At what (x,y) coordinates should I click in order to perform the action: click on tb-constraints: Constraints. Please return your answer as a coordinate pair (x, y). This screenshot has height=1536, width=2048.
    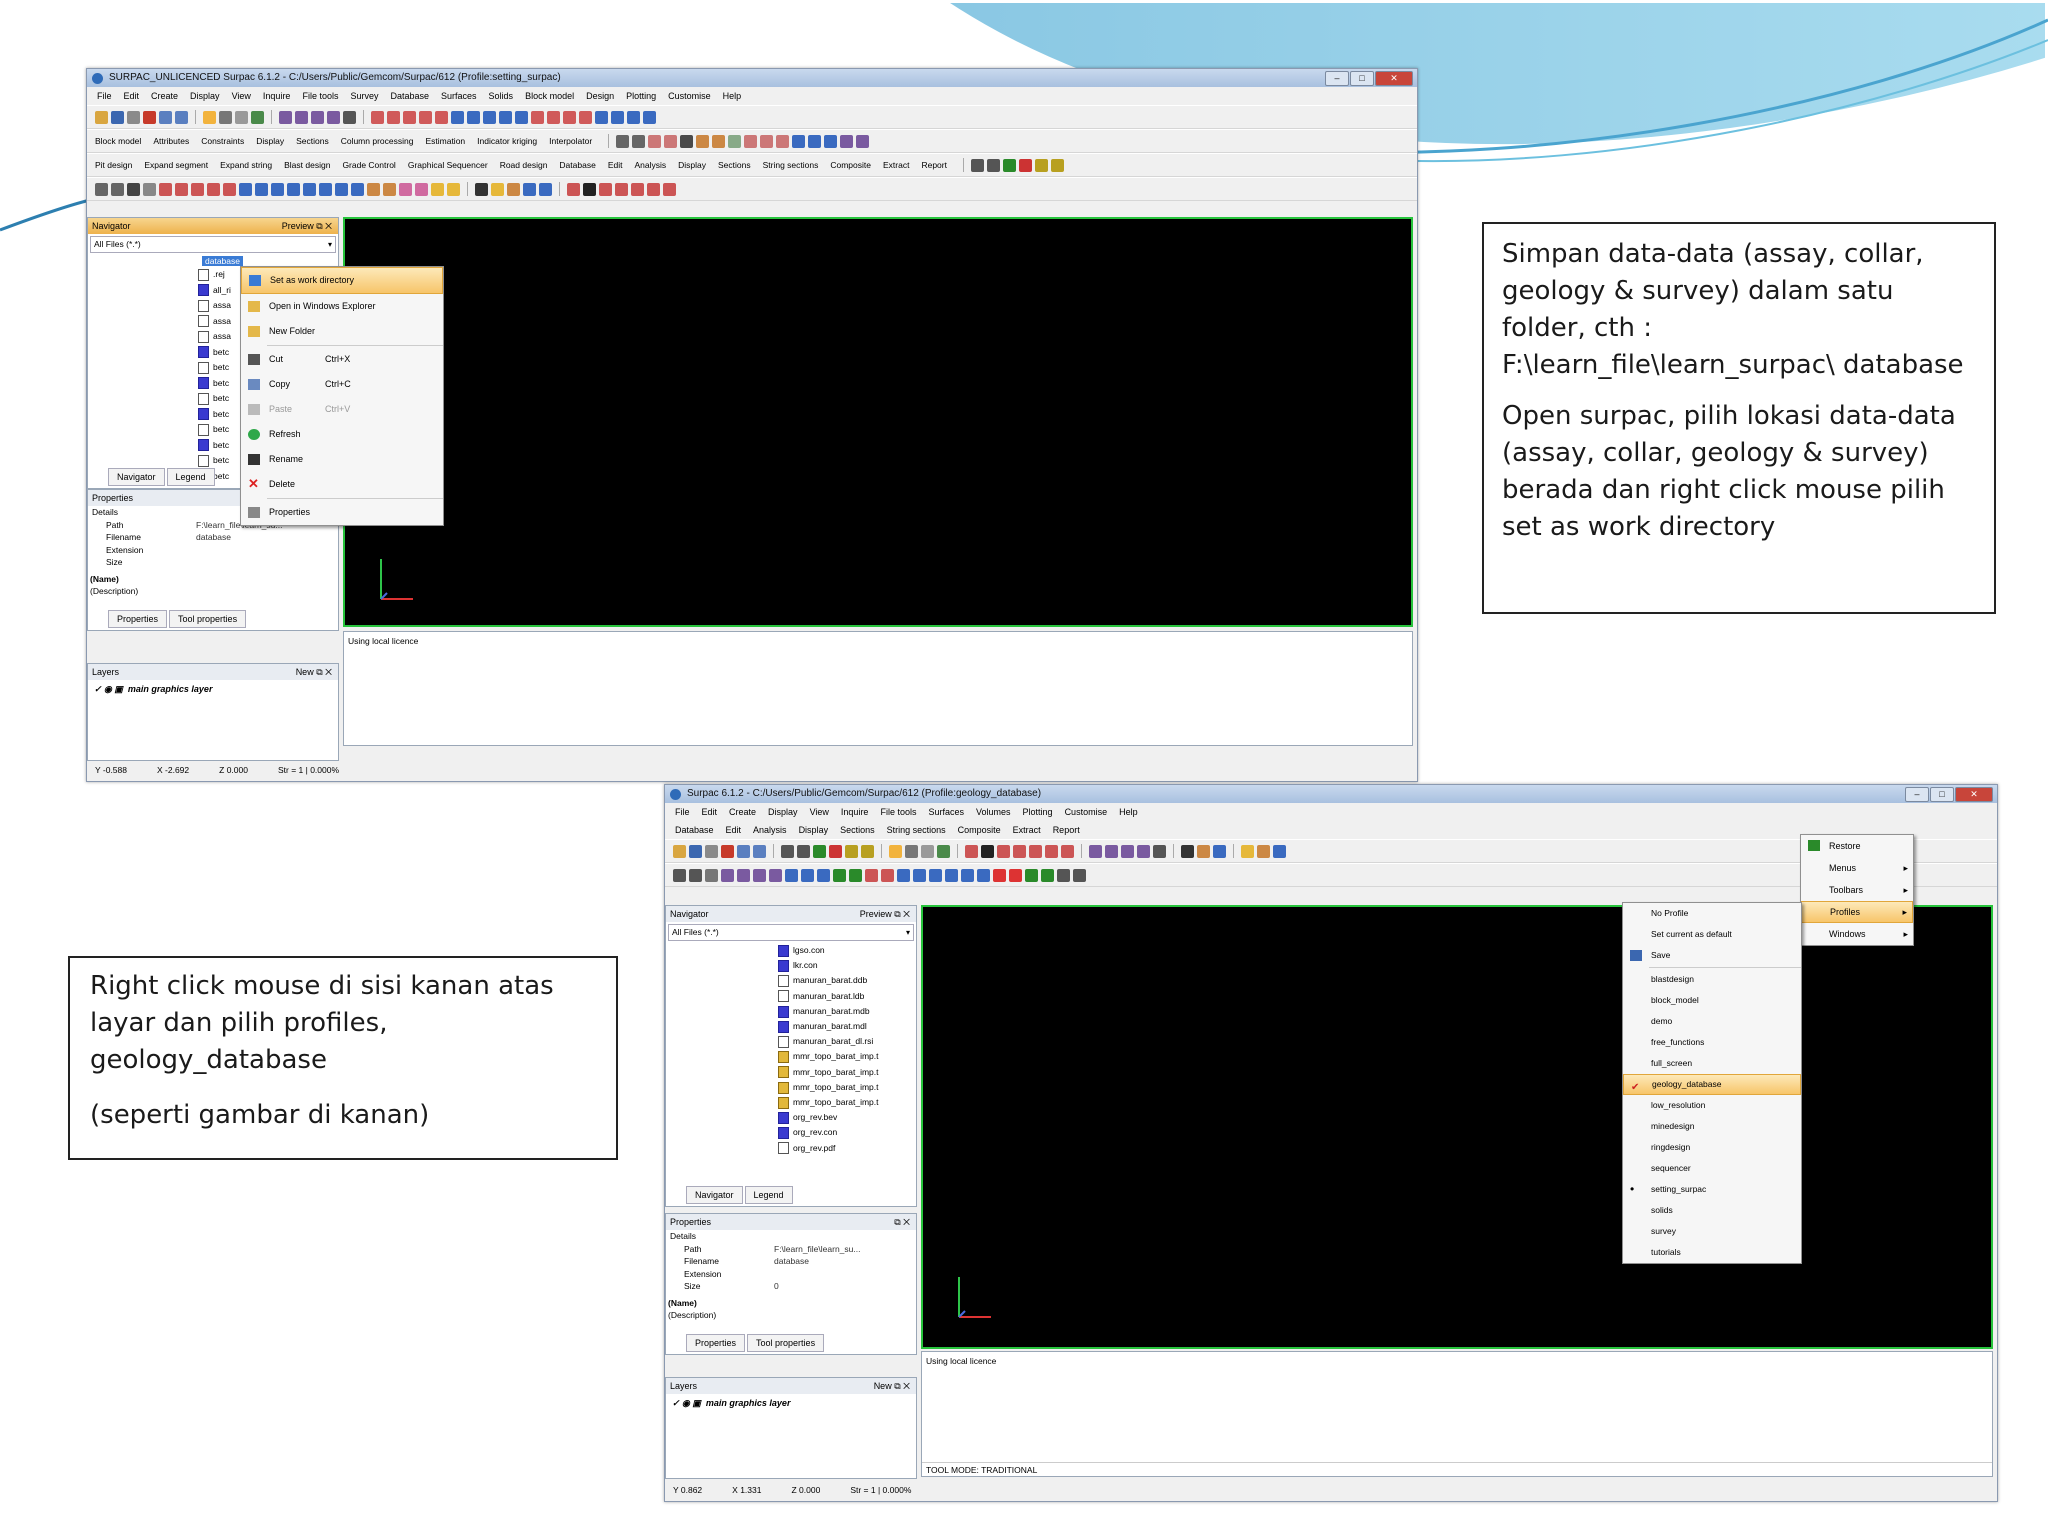
    Looking at the image, I should click on (222, 141).